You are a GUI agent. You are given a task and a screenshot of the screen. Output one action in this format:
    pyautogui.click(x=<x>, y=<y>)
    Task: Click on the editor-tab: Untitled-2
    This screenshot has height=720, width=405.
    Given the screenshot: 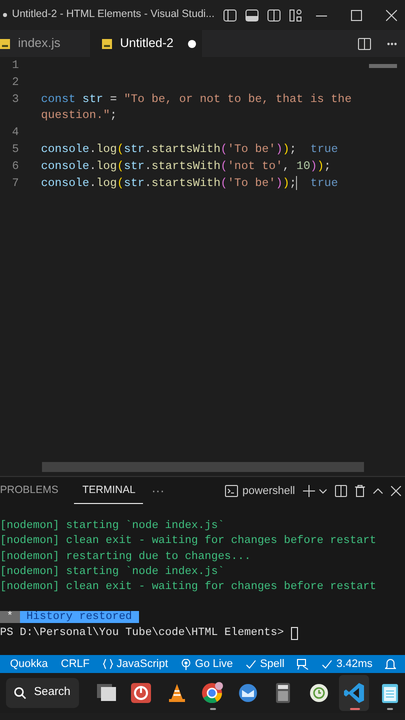 What is the action you would take?
    pyautogui.click(x=146, y=43)
    